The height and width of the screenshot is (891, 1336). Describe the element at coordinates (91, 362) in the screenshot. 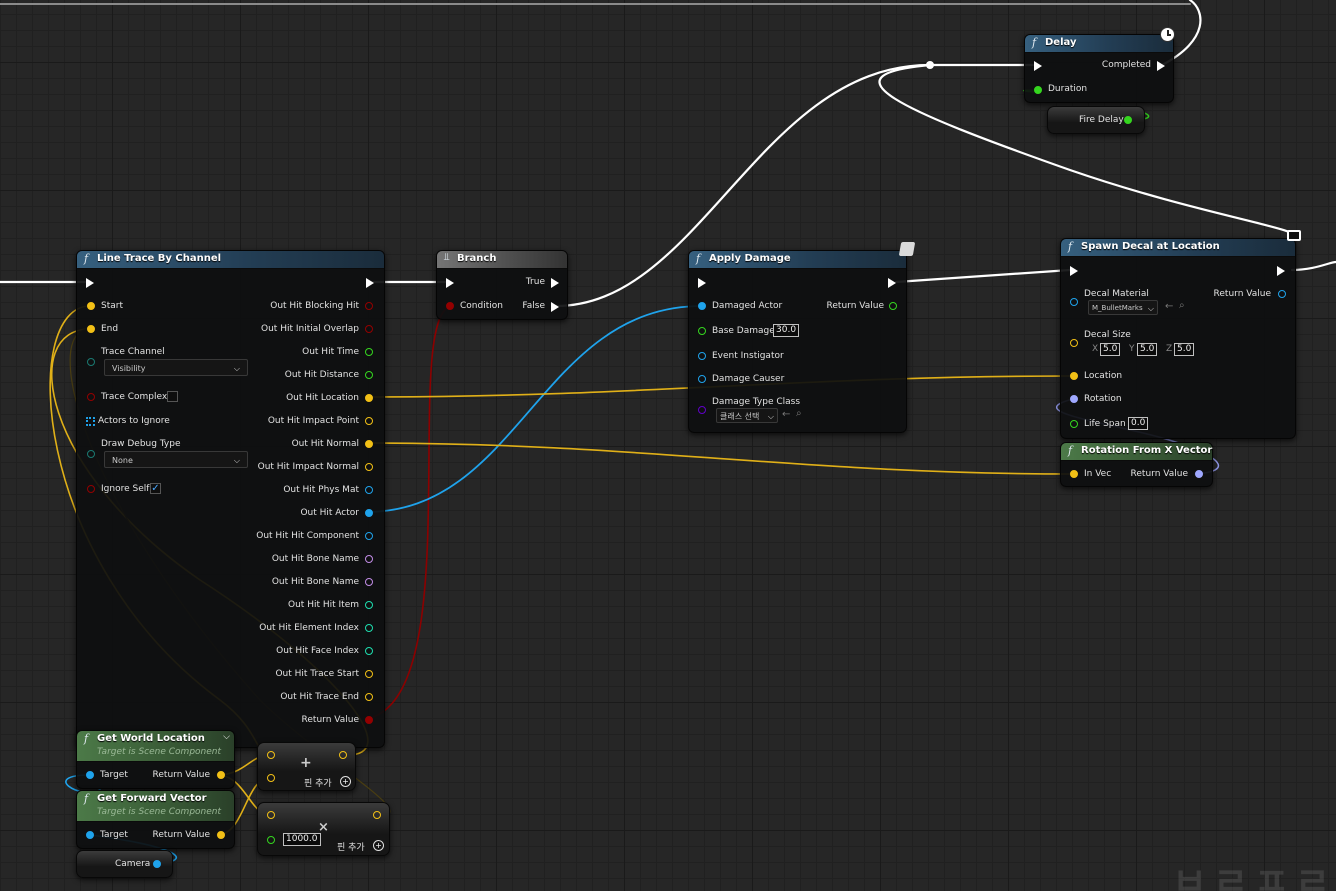

I see `trace-channel-pin` at that location.